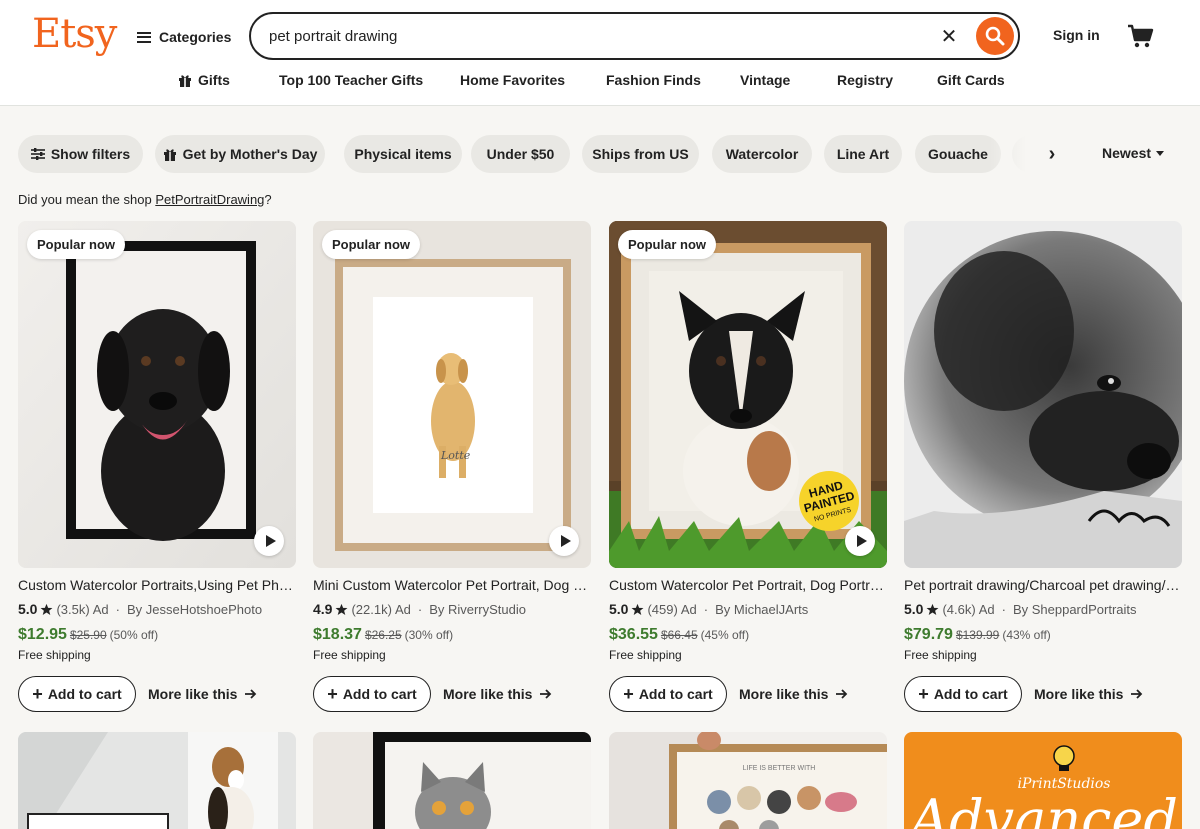 Image resolution: width=1200 pixels, height=829 pixels. Describe the element at coordinates (209, 199) in the screenshot. I see `suggested-shop-link: PetPortraitDrawing` at that location.